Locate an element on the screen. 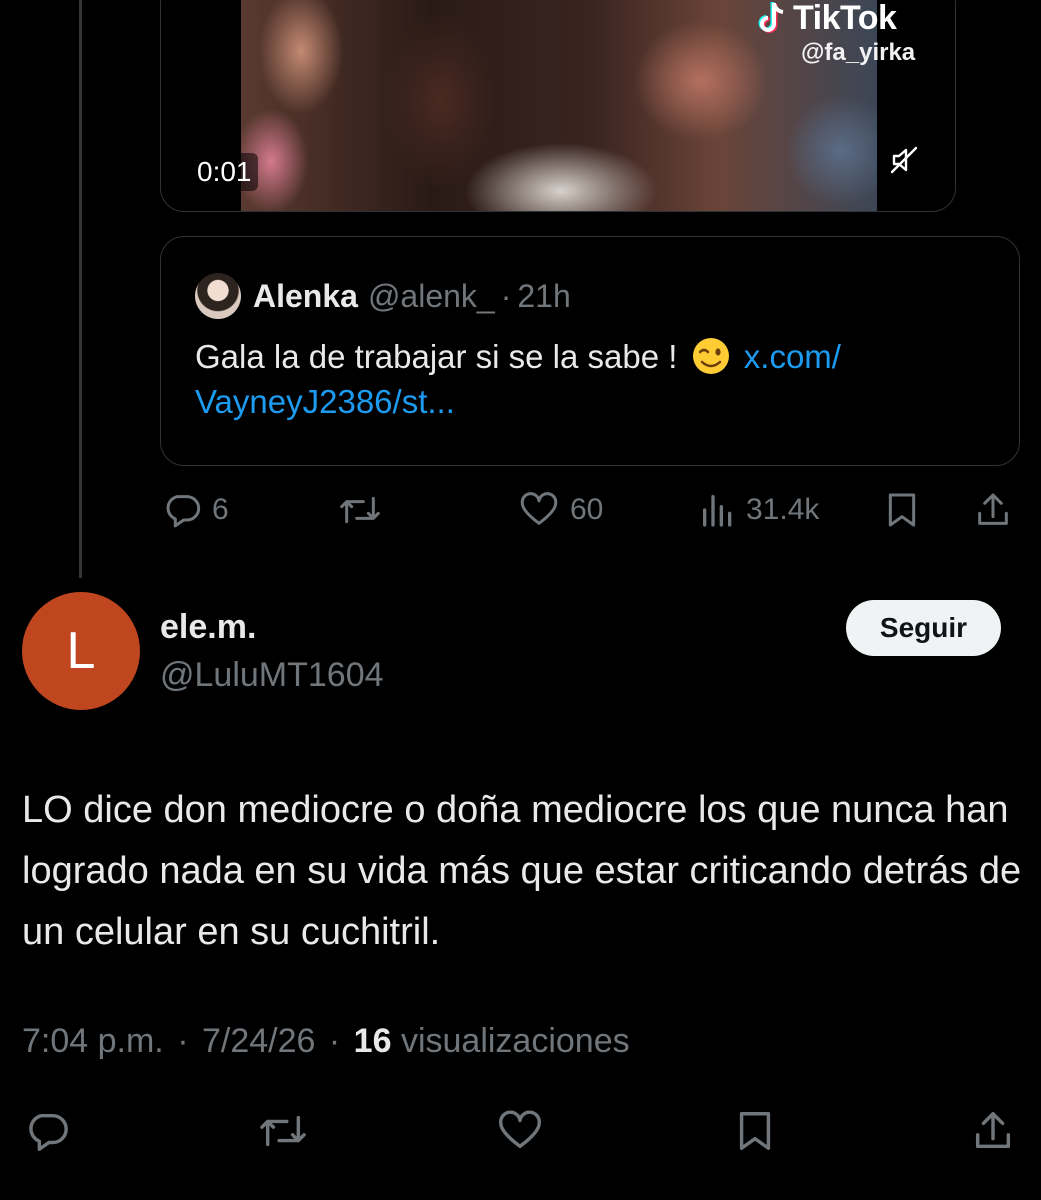  quoted-author-name: Alenka is located at coordinates (305, 295).